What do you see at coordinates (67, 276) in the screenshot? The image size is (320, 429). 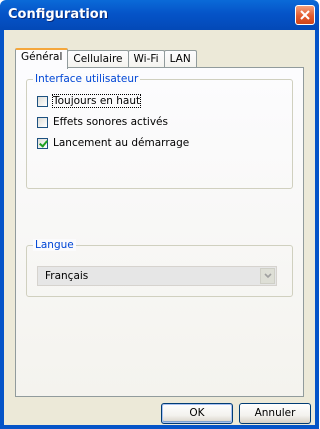 I see `language-select-value: Français` at bounding box center [67, 276].